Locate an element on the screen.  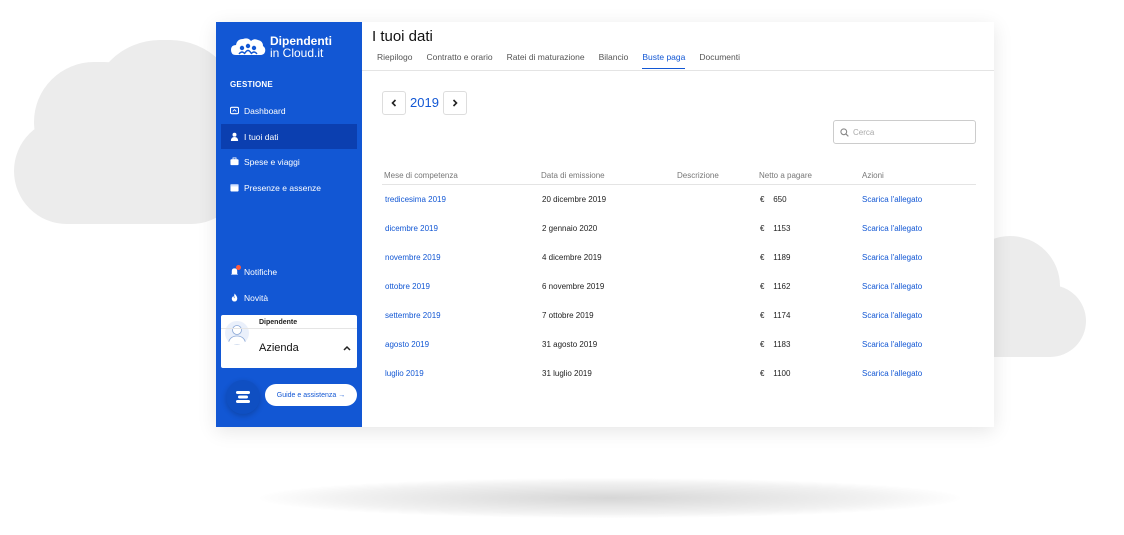
user-role: Dipendente is located at coordinates (278, 322).